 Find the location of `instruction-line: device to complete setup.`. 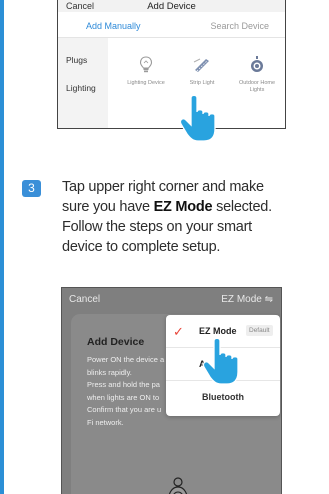

instruction-line: device to complete setup. is located at coordinates (141, 247).